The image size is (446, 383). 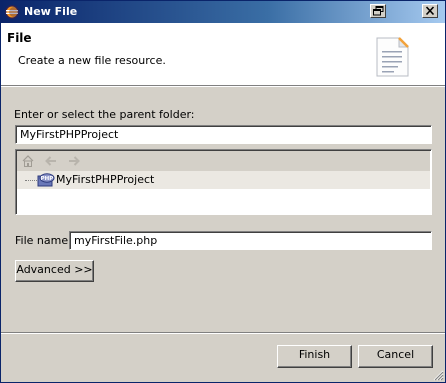 I want to click on file-name-label: File name:, so click(x=43, y=240).